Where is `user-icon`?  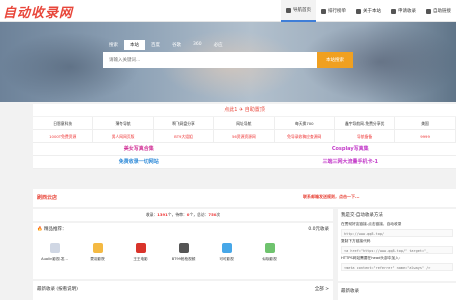 user-icon is located at coordinates (358, 11).